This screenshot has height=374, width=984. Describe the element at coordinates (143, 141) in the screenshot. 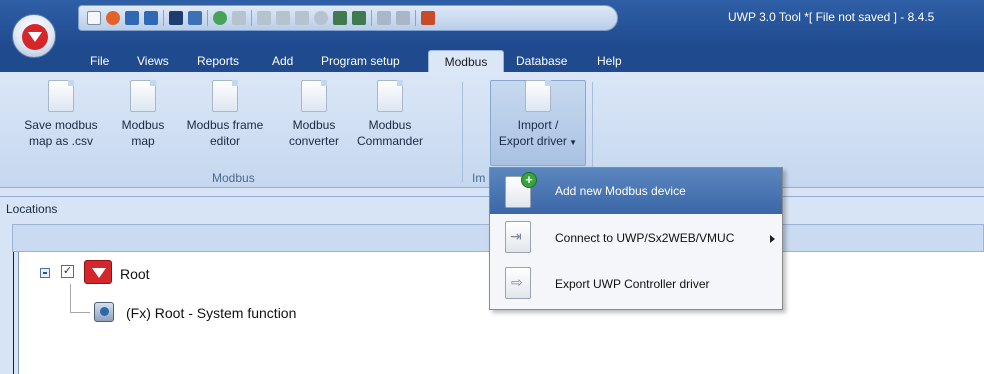

I see `modbus-map-label-2: map` at that location.